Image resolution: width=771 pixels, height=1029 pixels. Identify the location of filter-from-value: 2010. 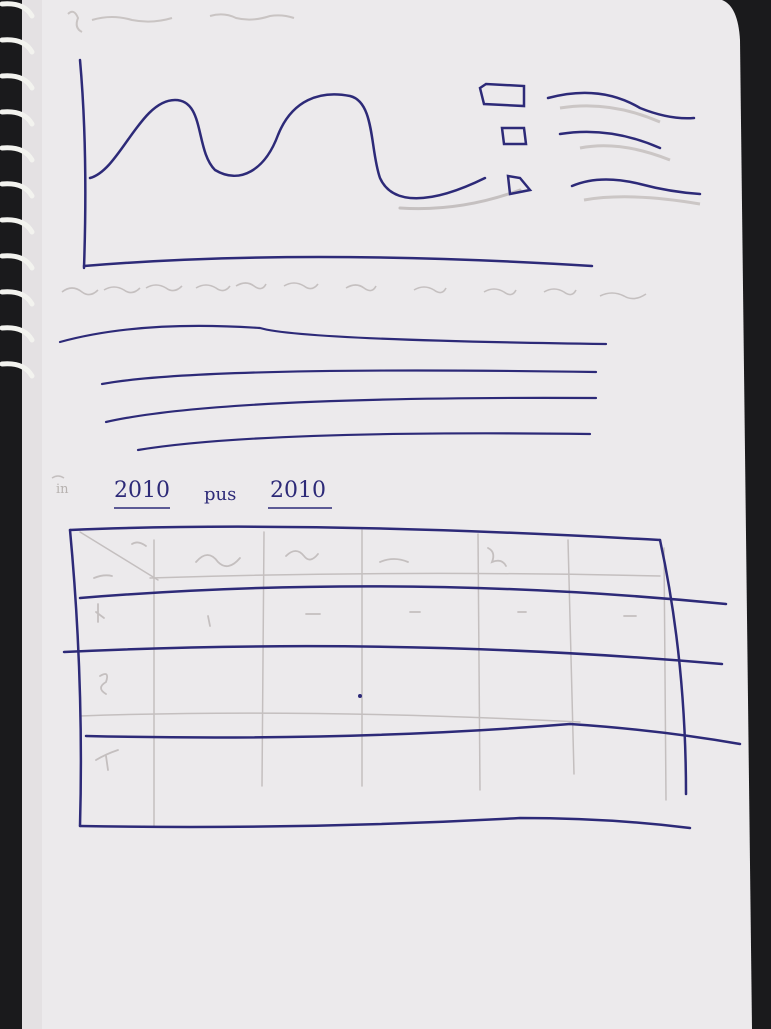
(142, 490).